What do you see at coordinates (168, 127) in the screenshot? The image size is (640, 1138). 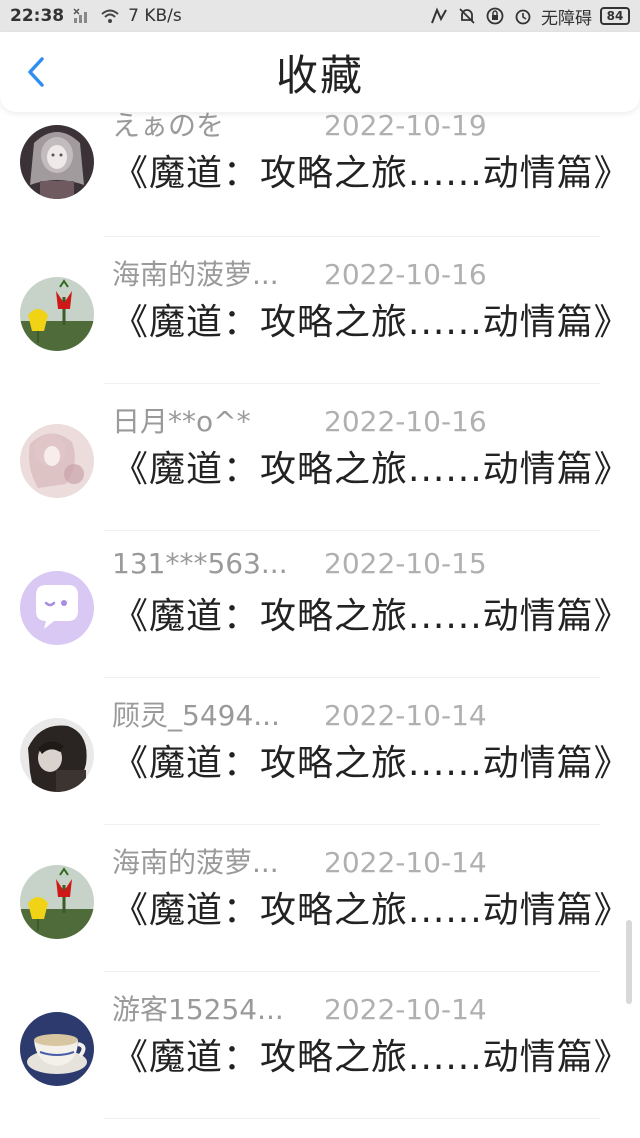 I see `username: えぁのを` at bounding box center [168, 127].